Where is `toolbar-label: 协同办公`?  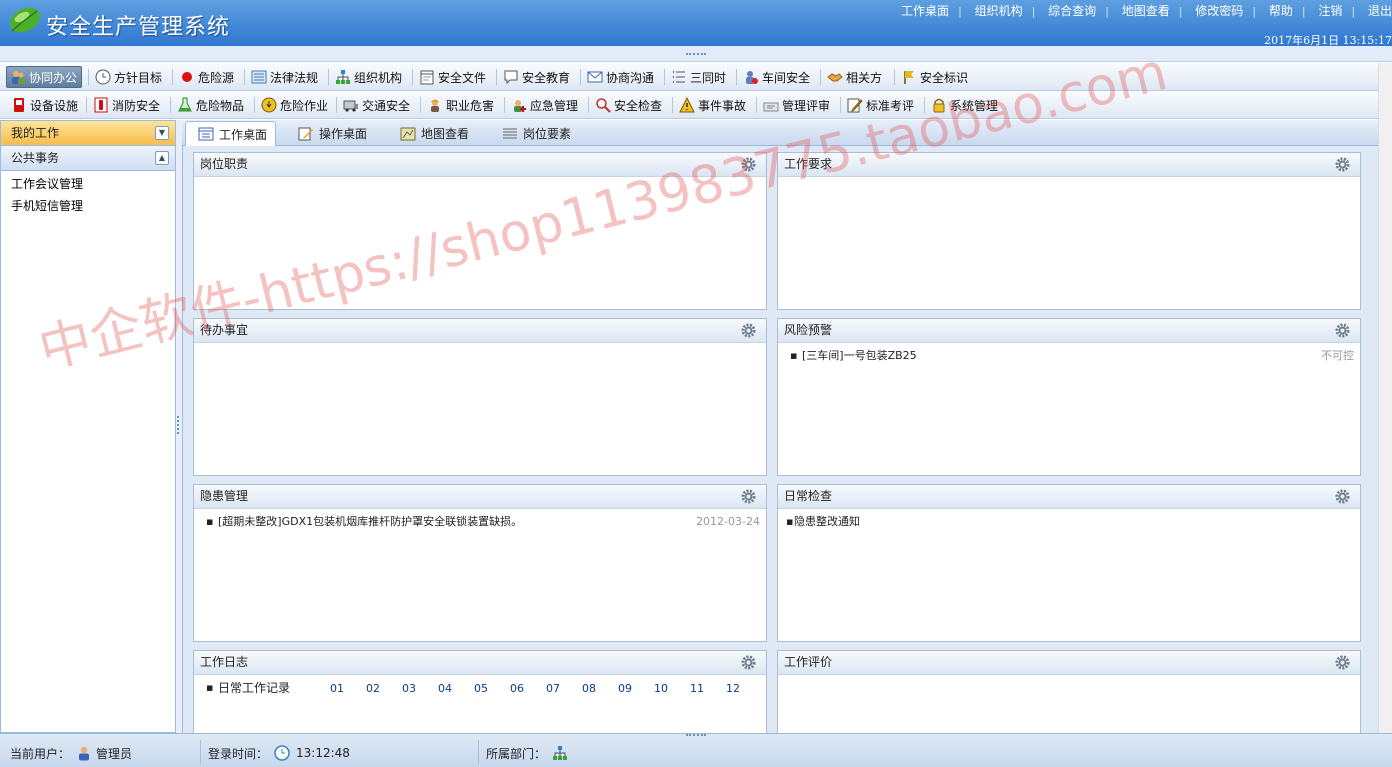
toolbar-label: 协同办公 is located at coordinates (53, 77).